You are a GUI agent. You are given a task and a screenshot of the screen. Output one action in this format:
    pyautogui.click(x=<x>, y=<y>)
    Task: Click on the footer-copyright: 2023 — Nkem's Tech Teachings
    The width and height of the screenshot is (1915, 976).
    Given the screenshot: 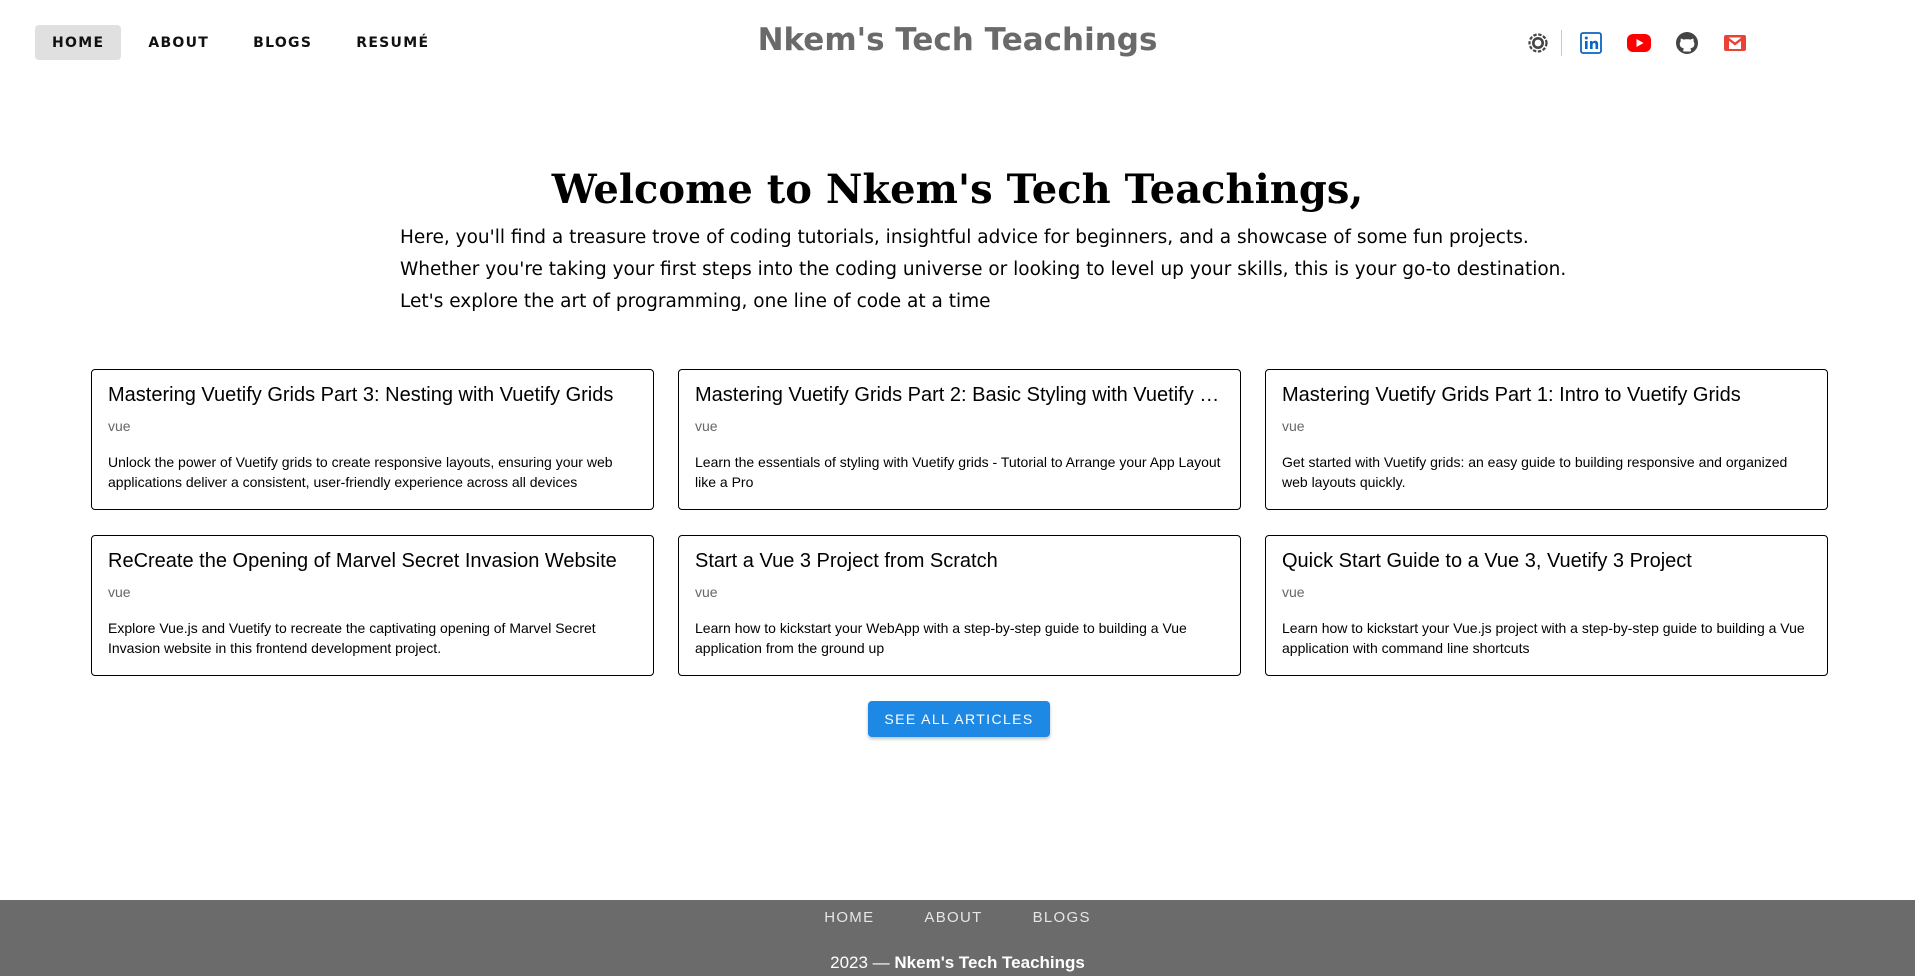 What is the action you would take?
    pyautogui.click(x=957, y=963)
    